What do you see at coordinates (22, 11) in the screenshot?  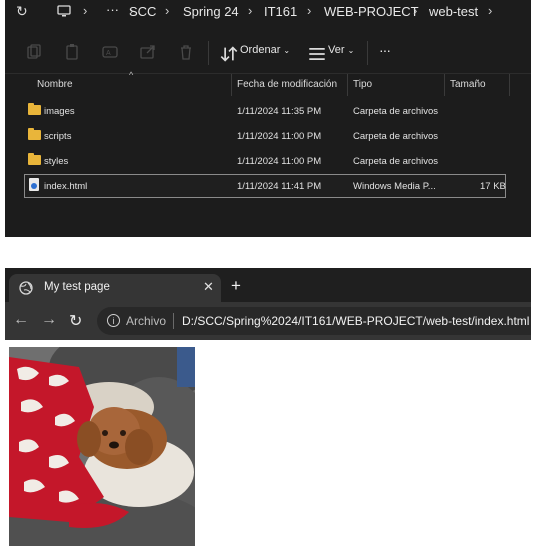 I see `refresh-icon: ↻` at bounding box center [22, 11].